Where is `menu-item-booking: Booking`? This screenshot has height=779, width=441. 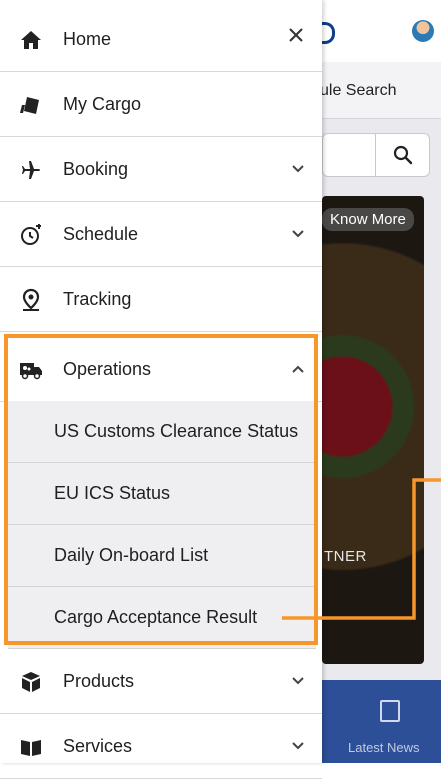
menu-item-booking: Booking is located at coordinates (161, 169).